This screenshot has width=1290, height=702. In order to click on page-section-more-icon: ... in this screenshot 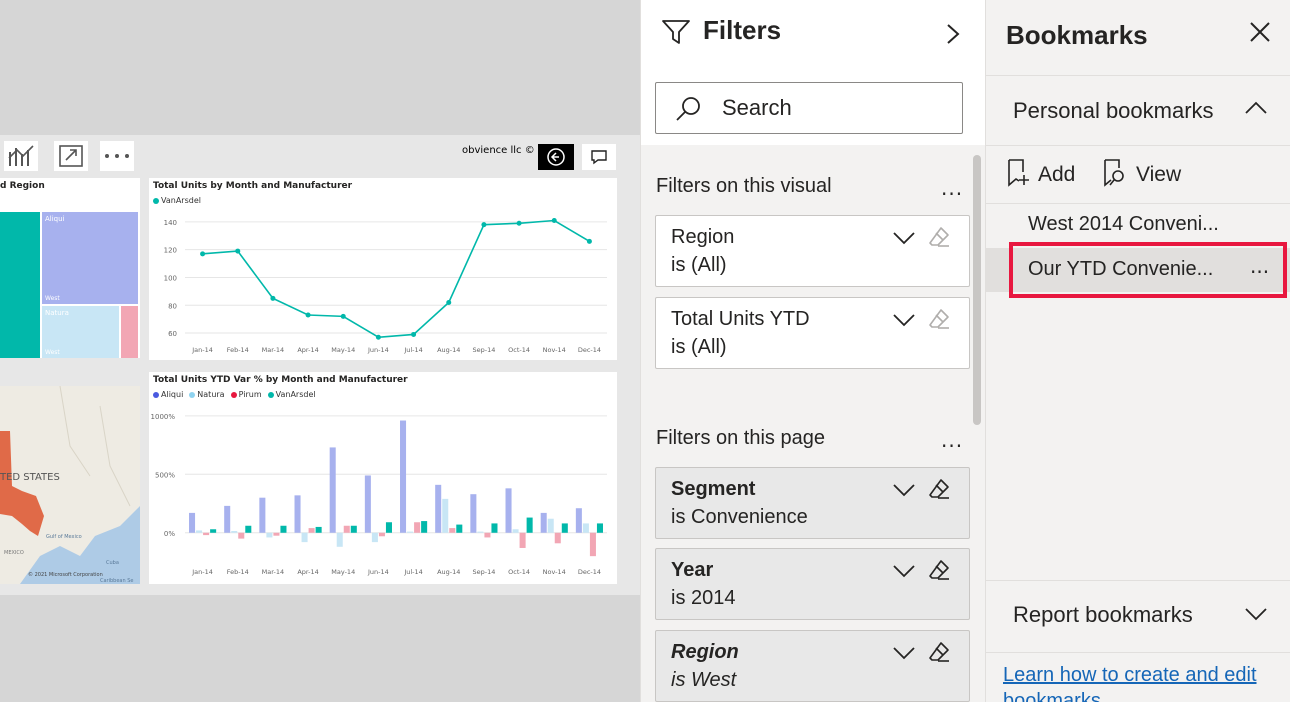, I will do `click(952, 440)`.